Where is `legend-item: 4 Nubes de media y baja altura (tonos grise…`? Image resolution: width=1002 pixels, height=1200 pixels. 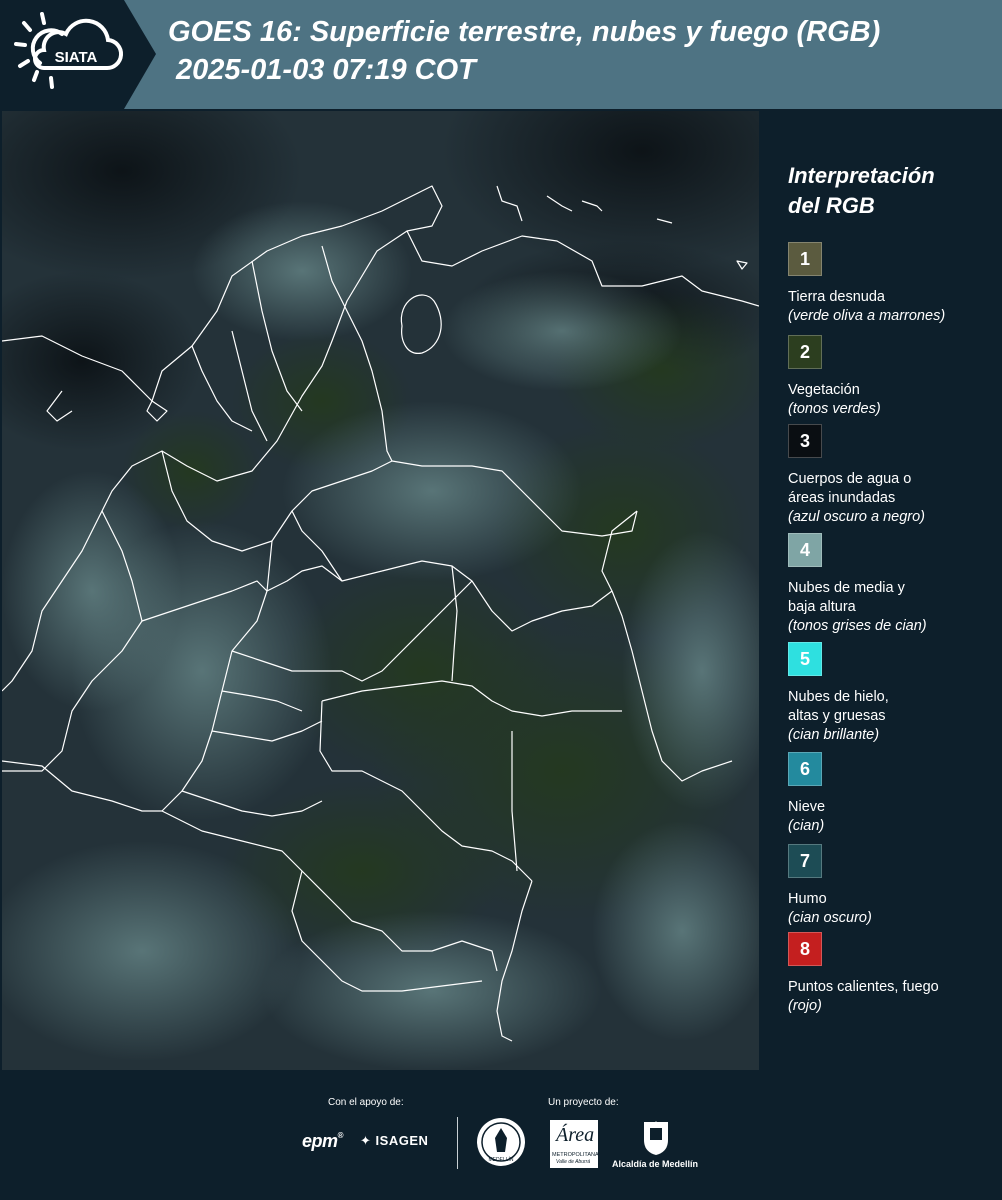
legend-item: 4 Nubes de media y baja altura (tonos grise… is located at coordinates (893, 584).